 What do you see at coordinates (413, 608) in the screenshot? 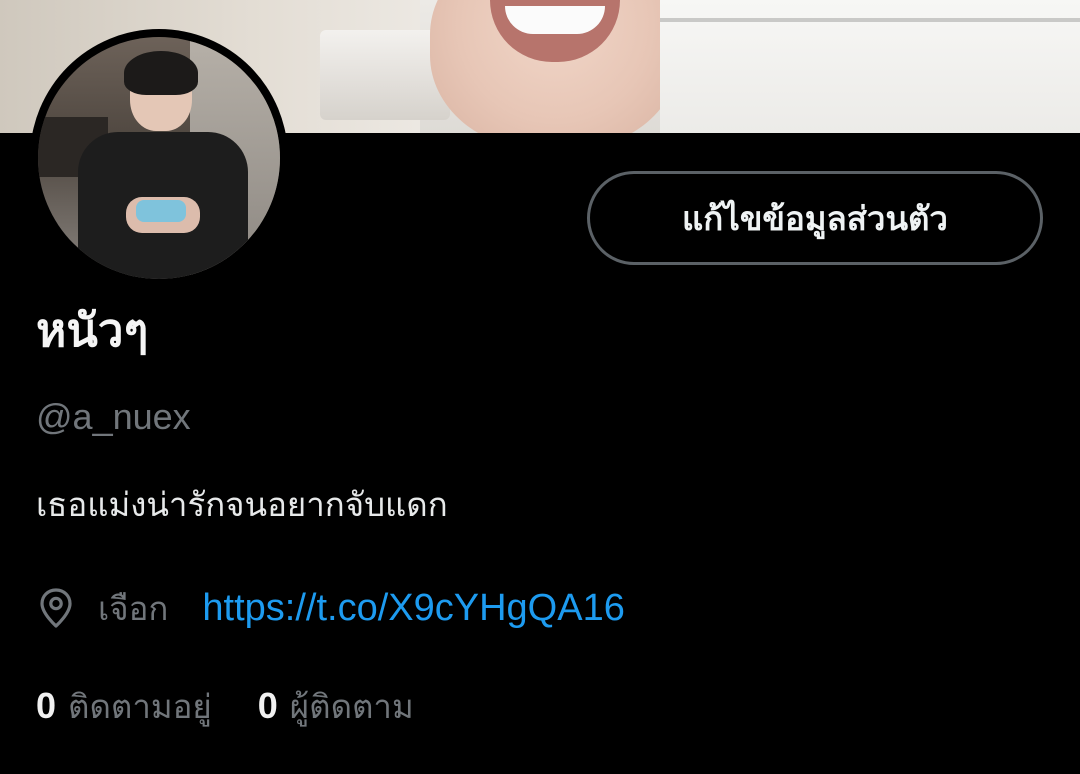
I see `profile-website-link: https://t.co/X9cYHgQA16` at bounding box center [413, 608].